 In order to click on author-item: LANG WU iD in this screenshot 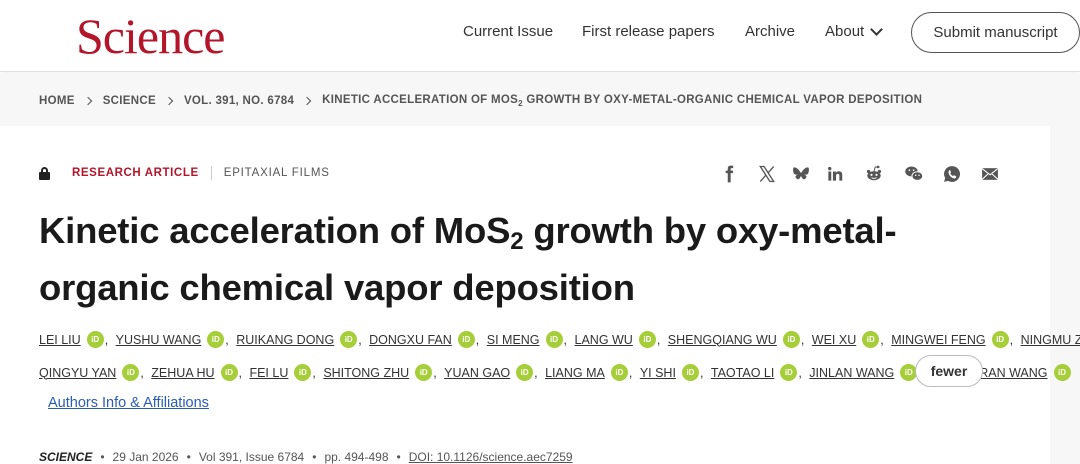, I will do `click(615, 339)`.